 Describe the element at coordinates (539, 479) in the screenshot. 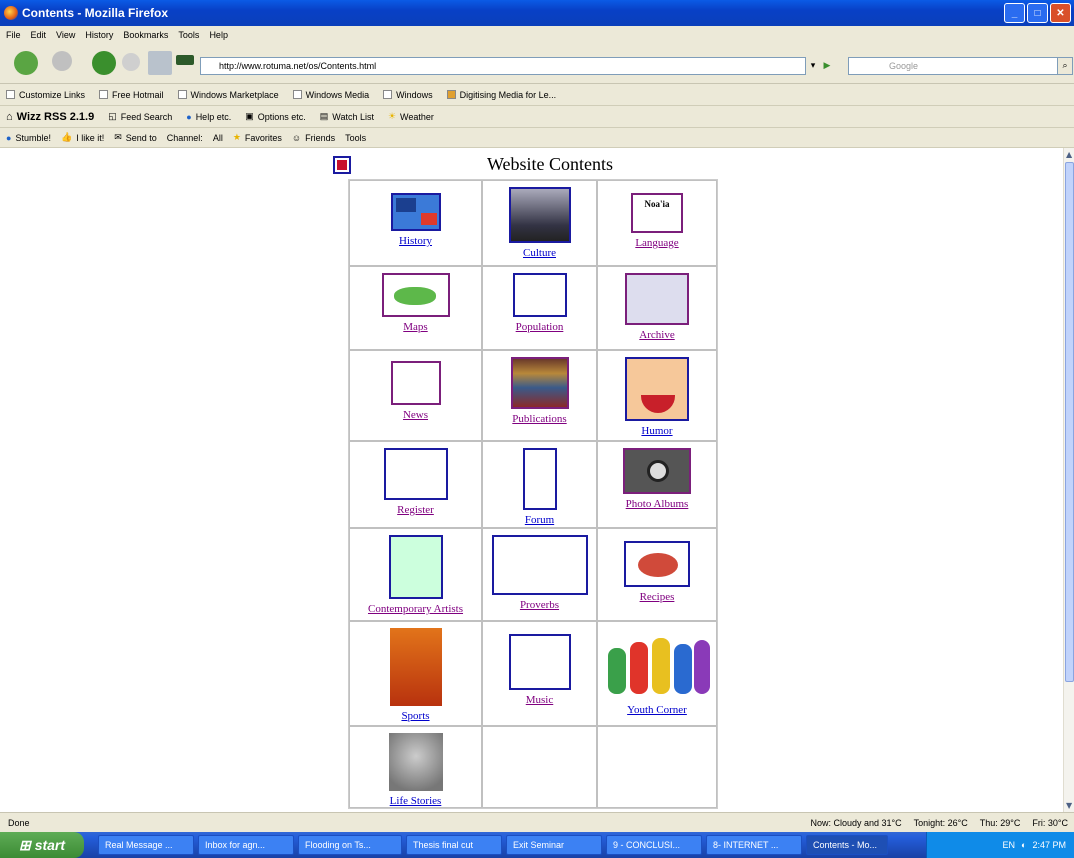

I see `forum-door-icon` at that location.